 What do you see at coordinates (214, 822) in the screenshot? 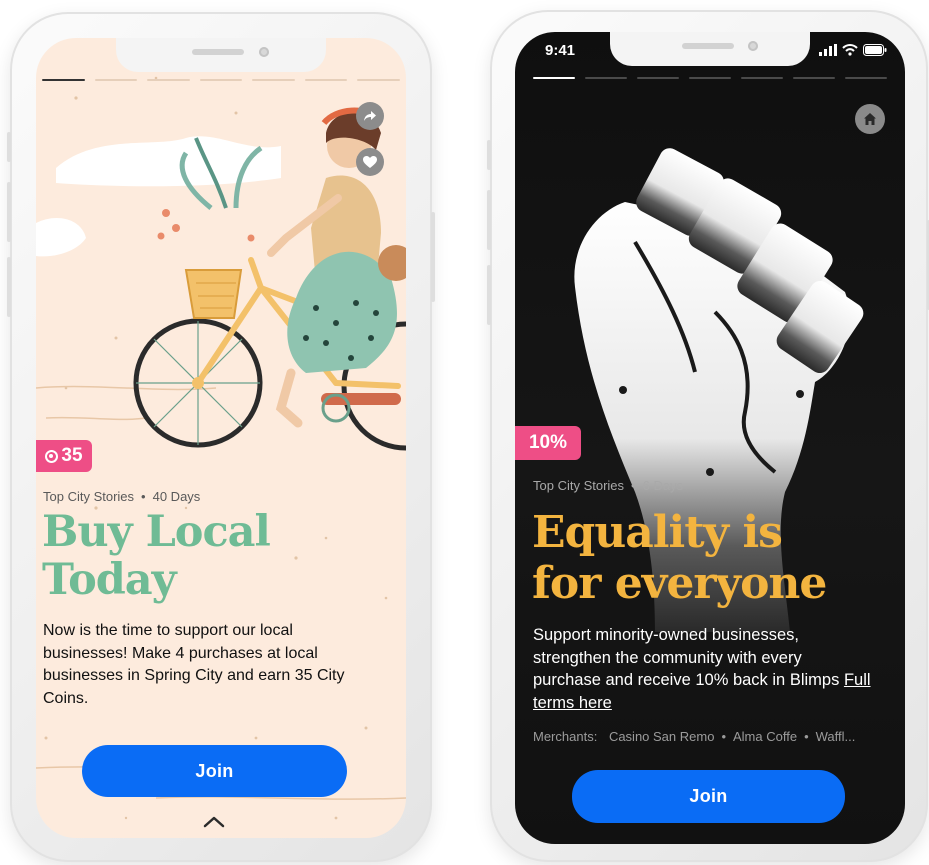
I see `chevron-up-icon` at bounding box center [214, 822].